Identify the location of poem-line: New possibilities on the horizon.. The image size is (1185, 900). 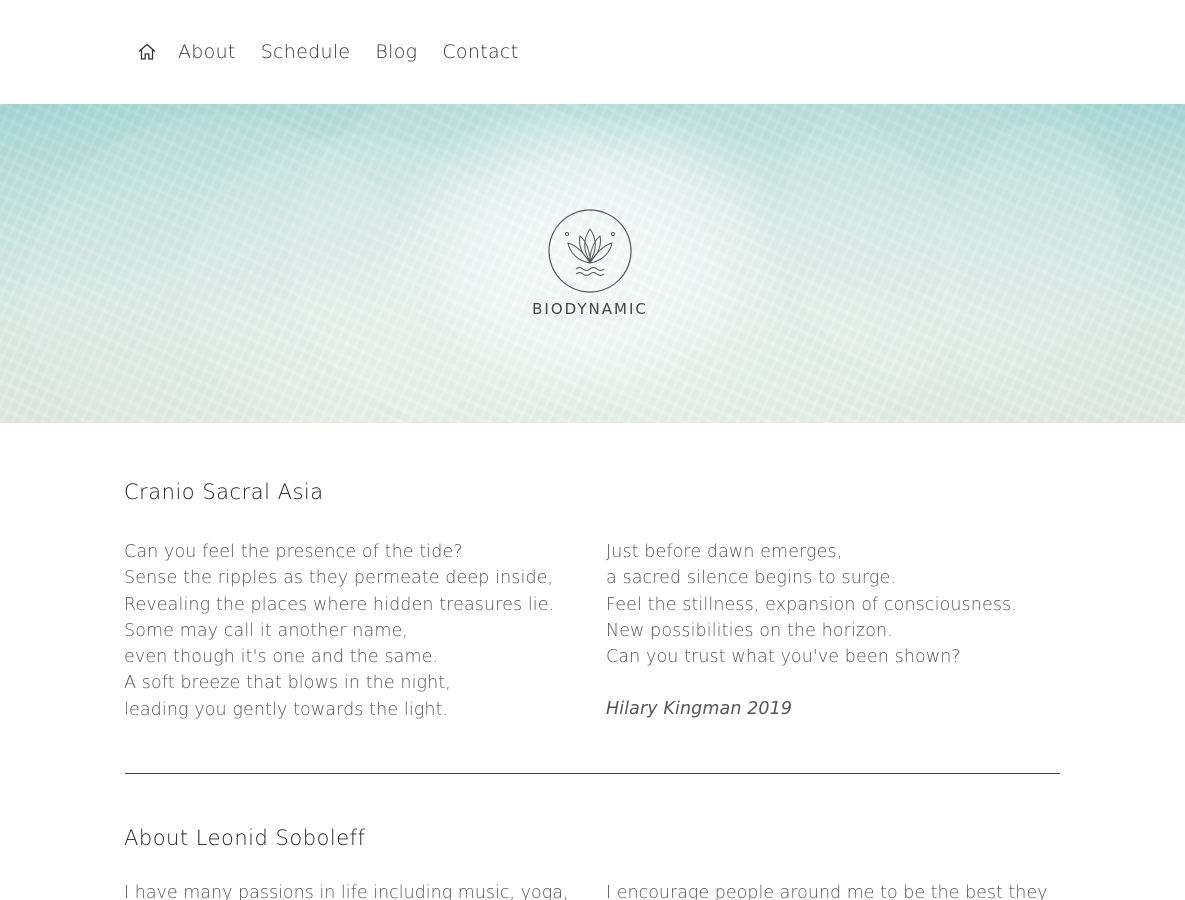
(749, 630).